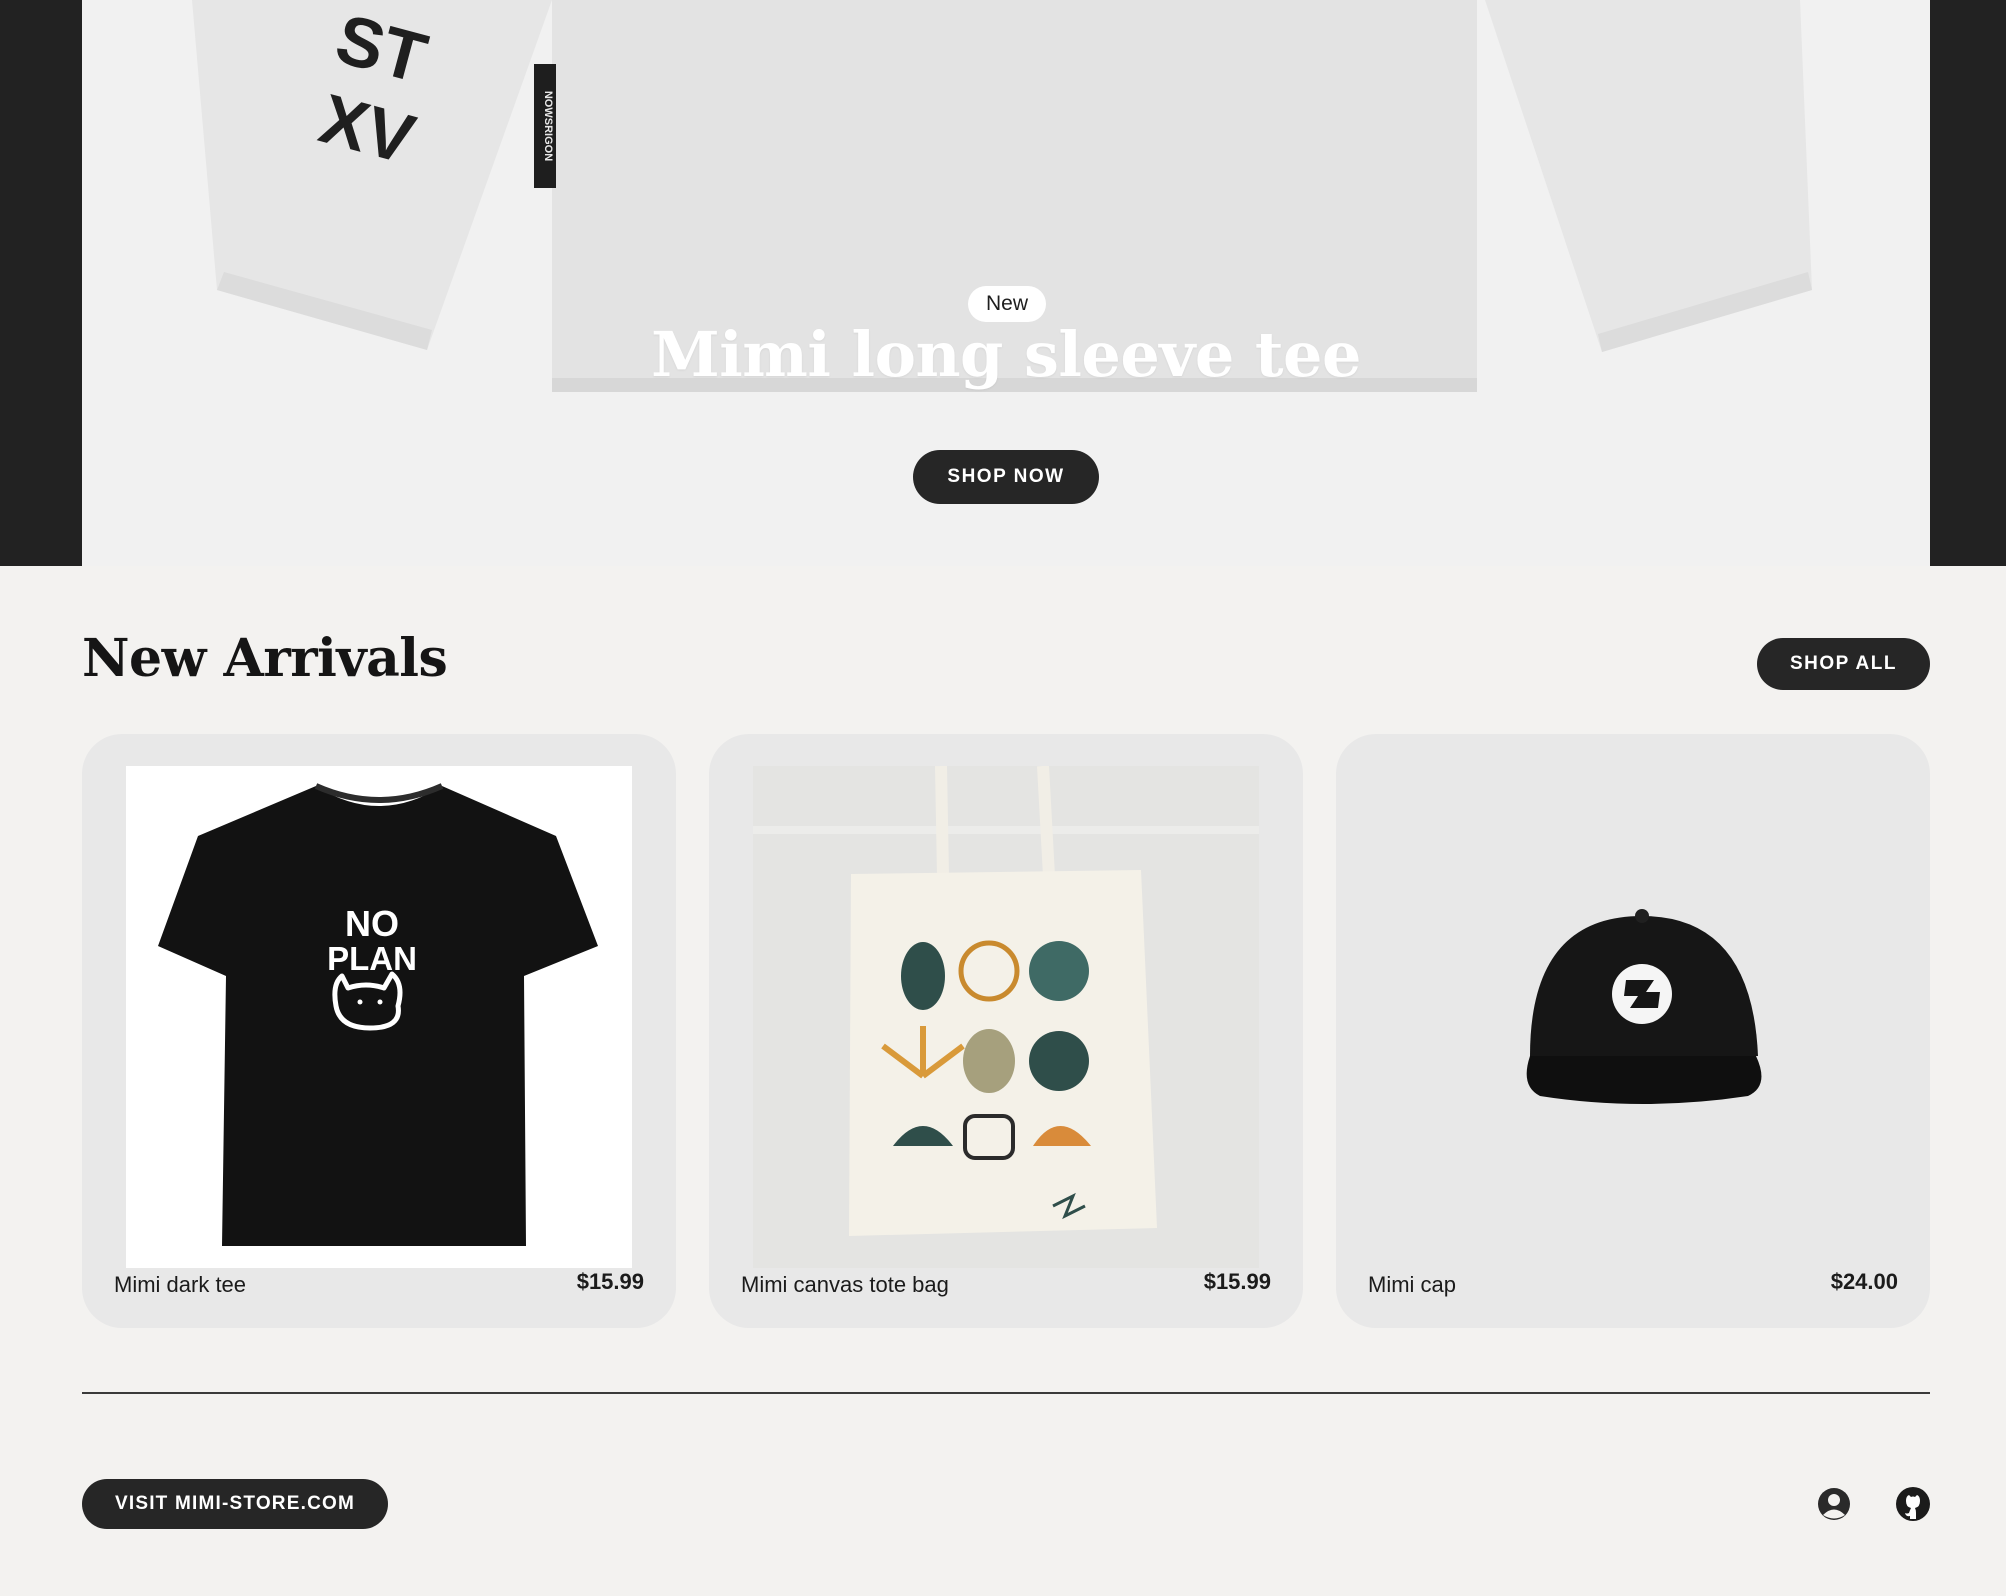 The height and width of the screenshot is (1596, 2006). What do you see at coordinates (1834, 1504) in the screenshot?
I see `account-icon` at bounding box center [1834, 1504].